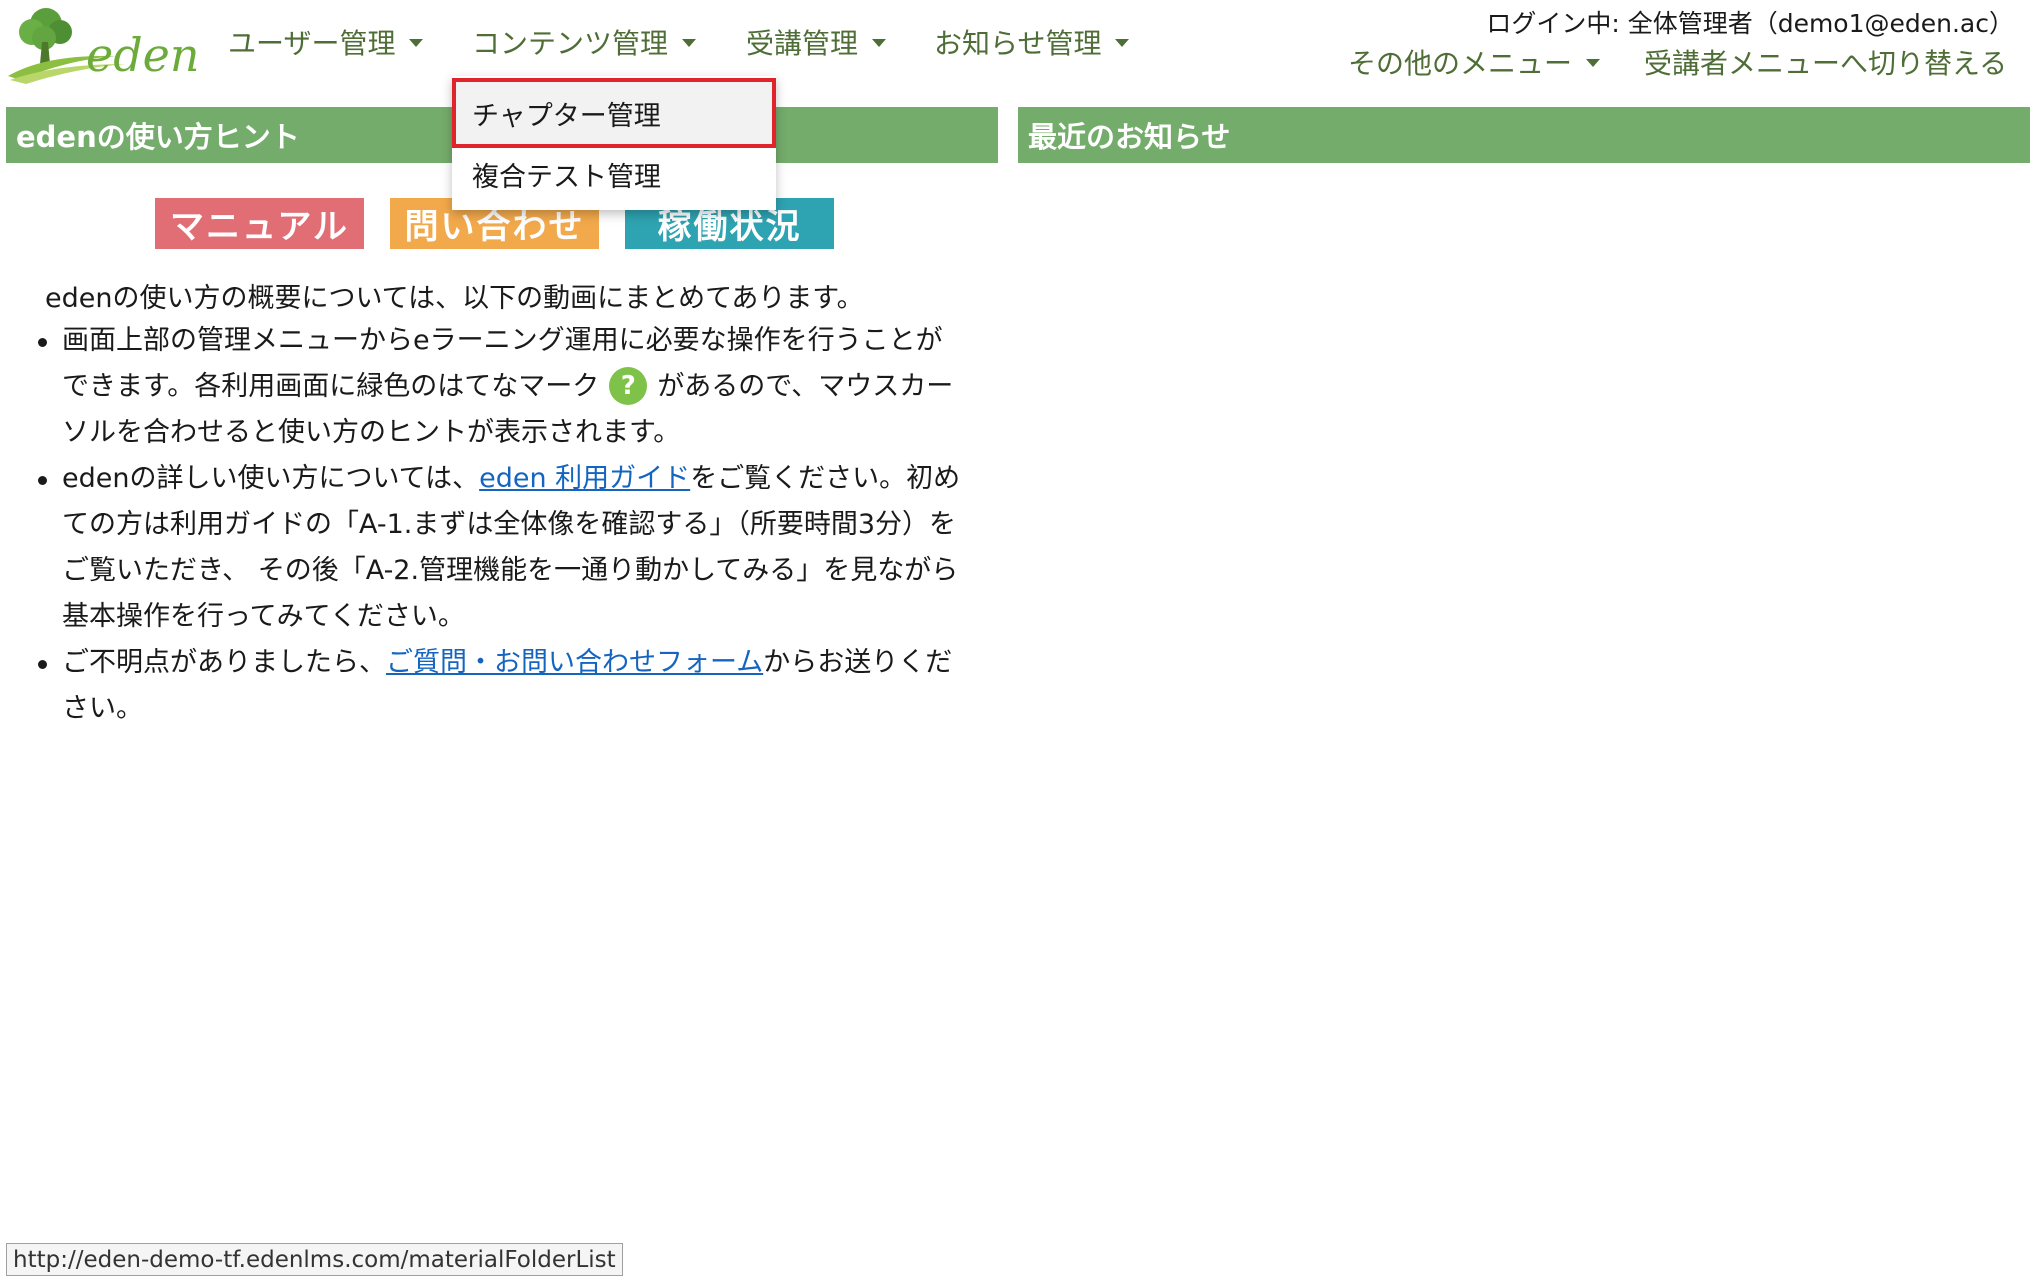  I want to click on inquiry-form-link: ご質問・お問い合わせフォーム, so click(574, 662).